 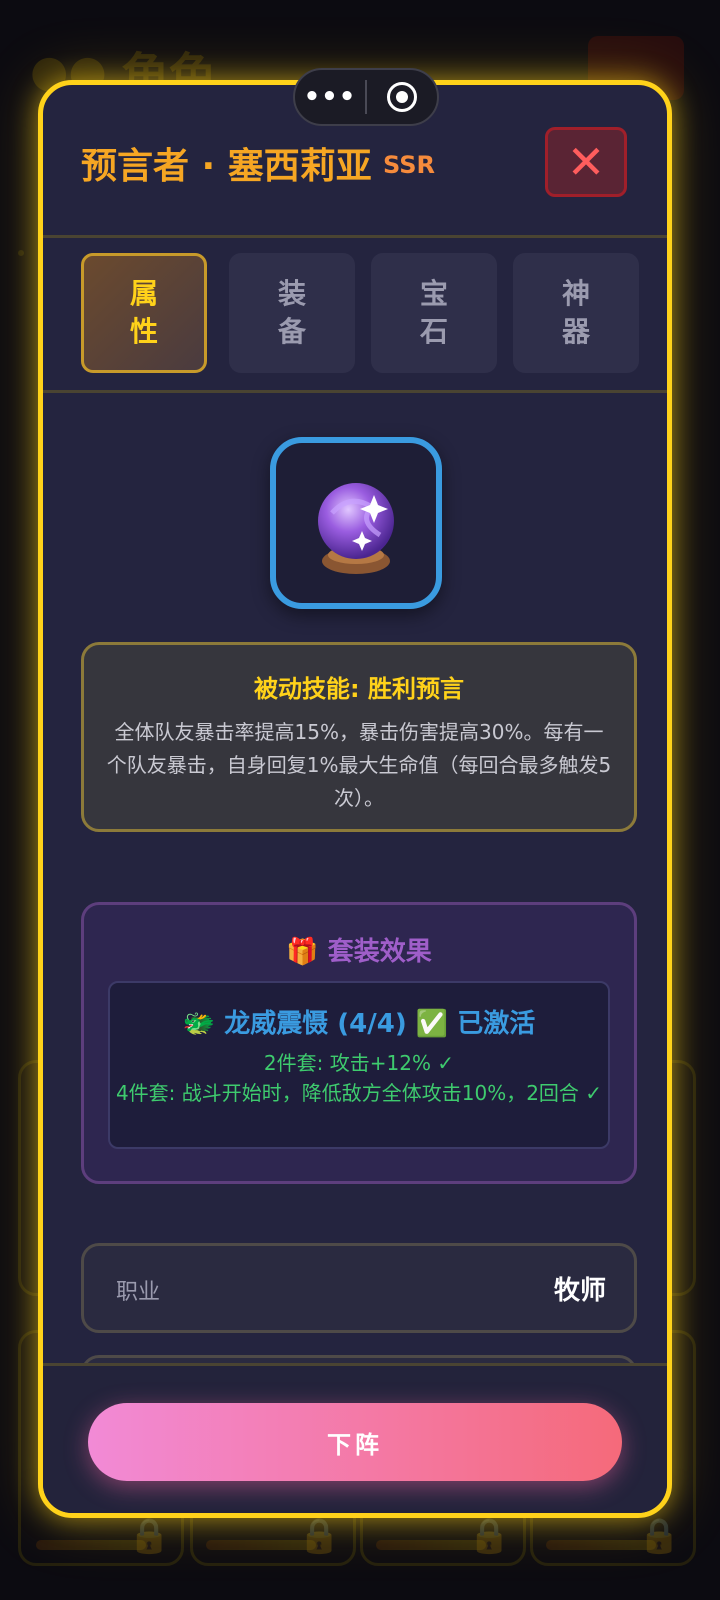 I want to click on profession-label: 职业, so click(x=138, y=1292).